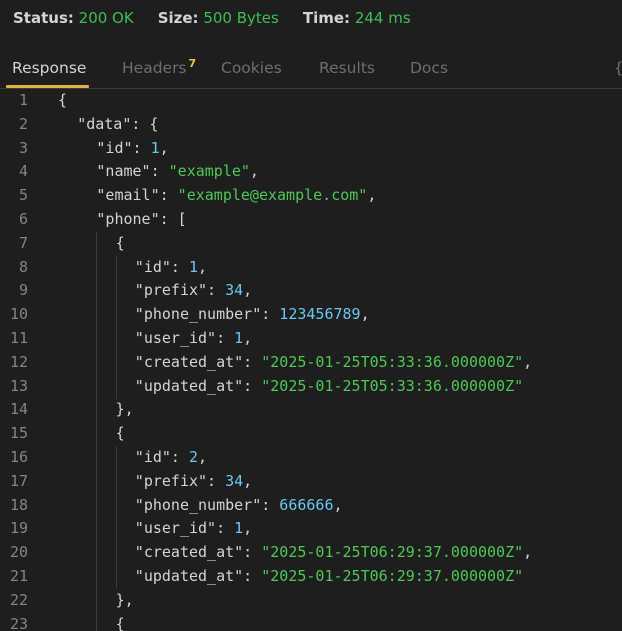 This screenshot has width=622, height=631. What do you see at coordinates (189, 361) in the screenshot?
I see `json-key: "created_at"` at bounding box center [189, 361].